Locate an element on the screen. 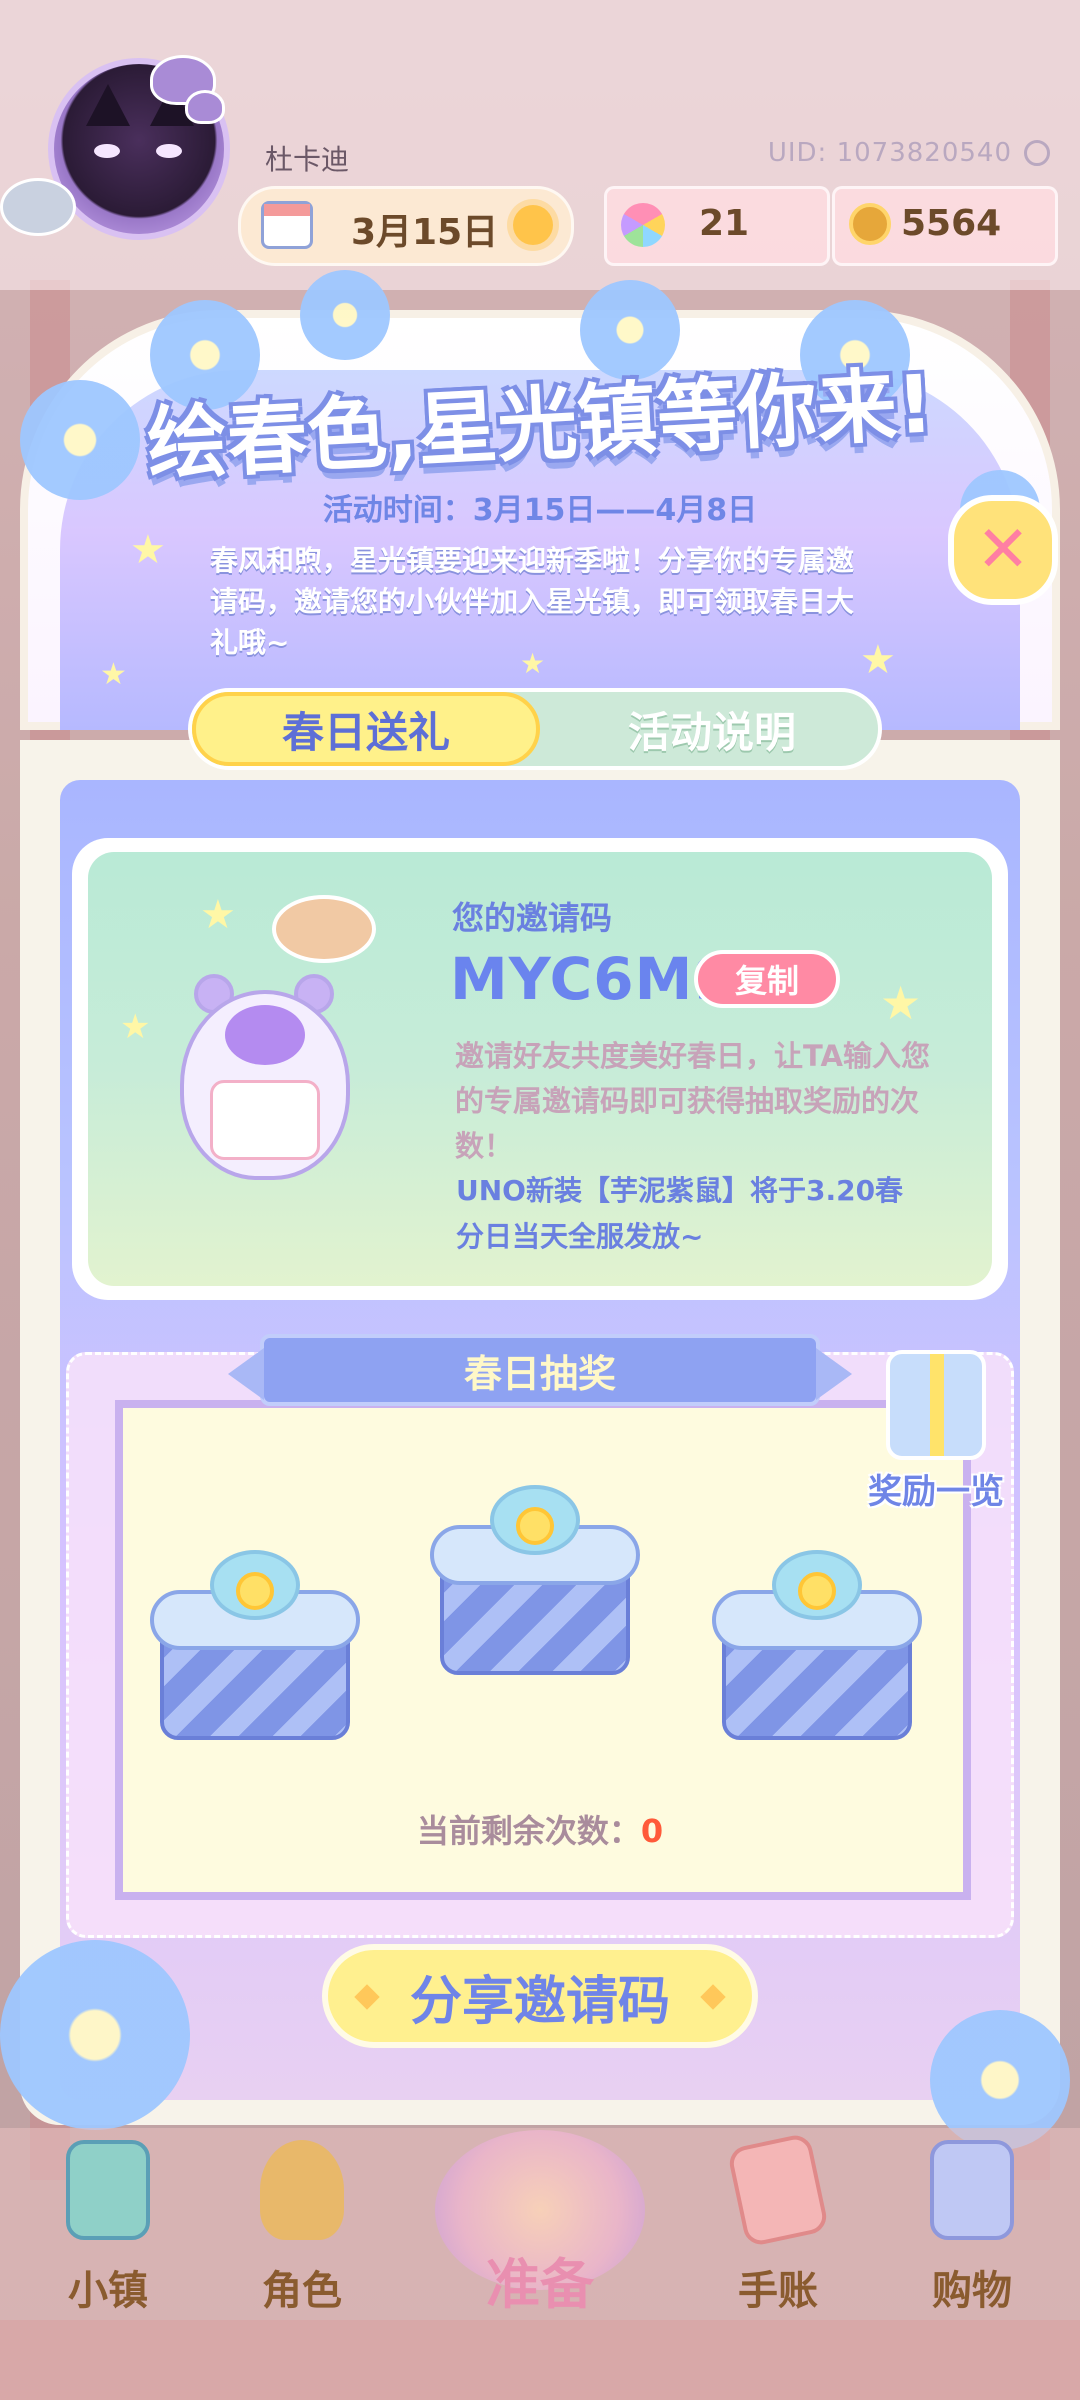  remaining-count: 0 is located at coordinates (652, 1831).